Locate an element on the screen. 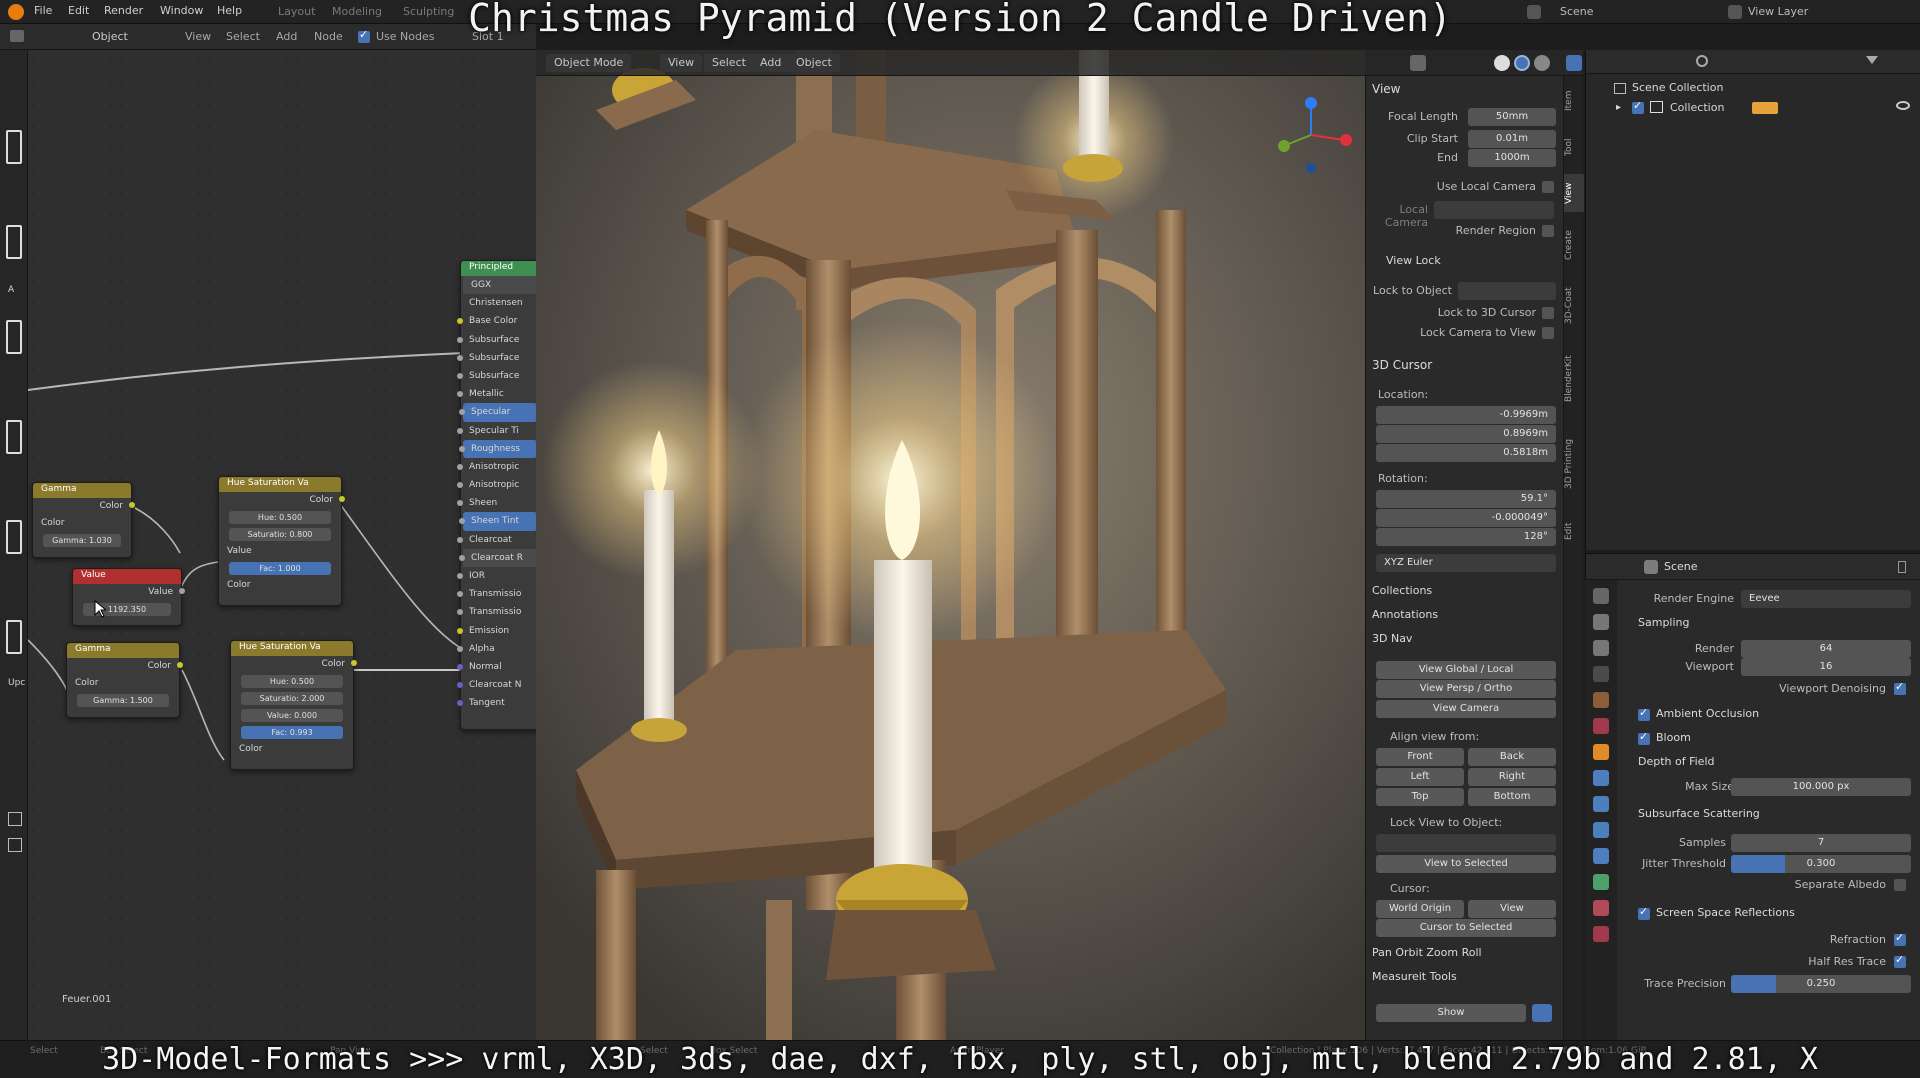  principled-socket-row: Alpha is located at coordinates (498, 649).